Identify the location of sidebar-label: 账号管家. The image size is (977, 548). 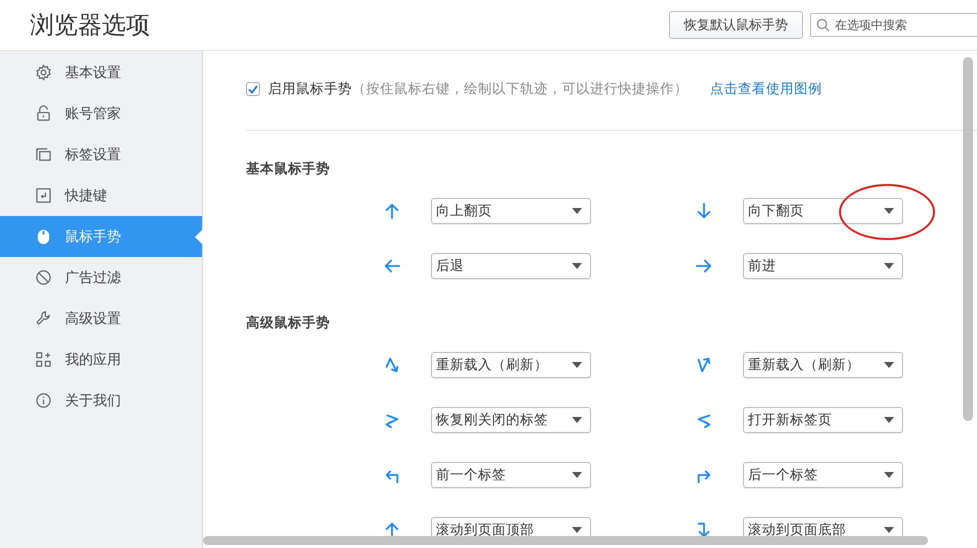
(93, 113).